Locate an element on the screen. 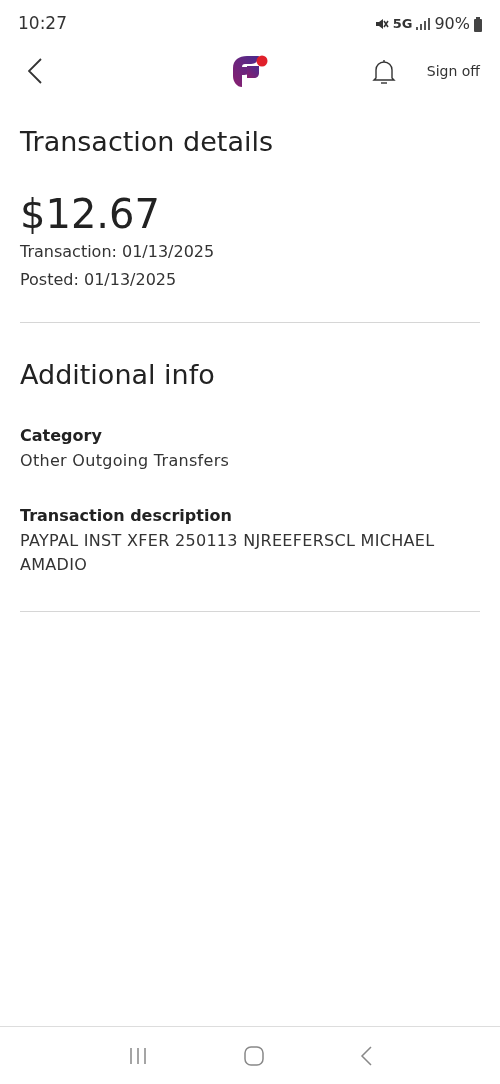 This screenshot has width=500, height=1084. recent-apps-button is located at coordinates (138, 1055).